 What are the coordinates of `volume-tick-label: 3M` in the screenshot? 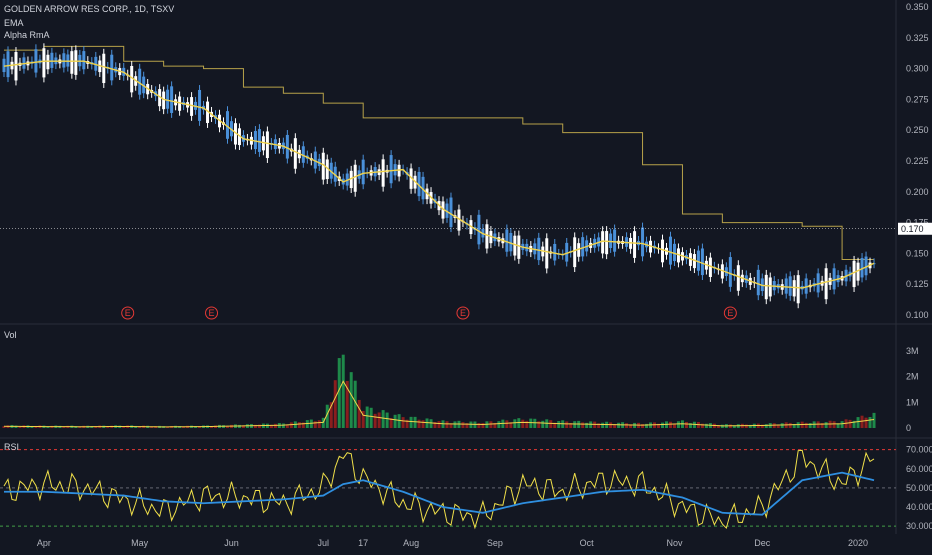 It's located at (912, 351).